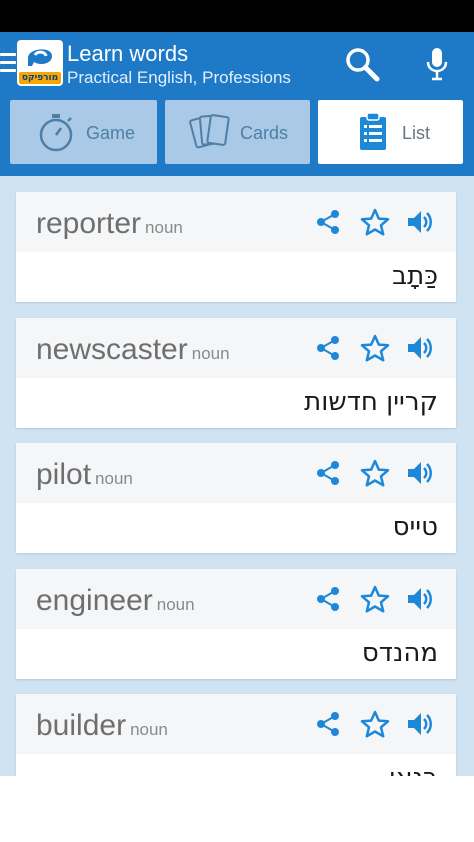 The height and width of the screenshot is (842, 474). What do you see at coordinates (362, 64) in the screenshot?
I see `search-icon` at bounding box center [362, 64].